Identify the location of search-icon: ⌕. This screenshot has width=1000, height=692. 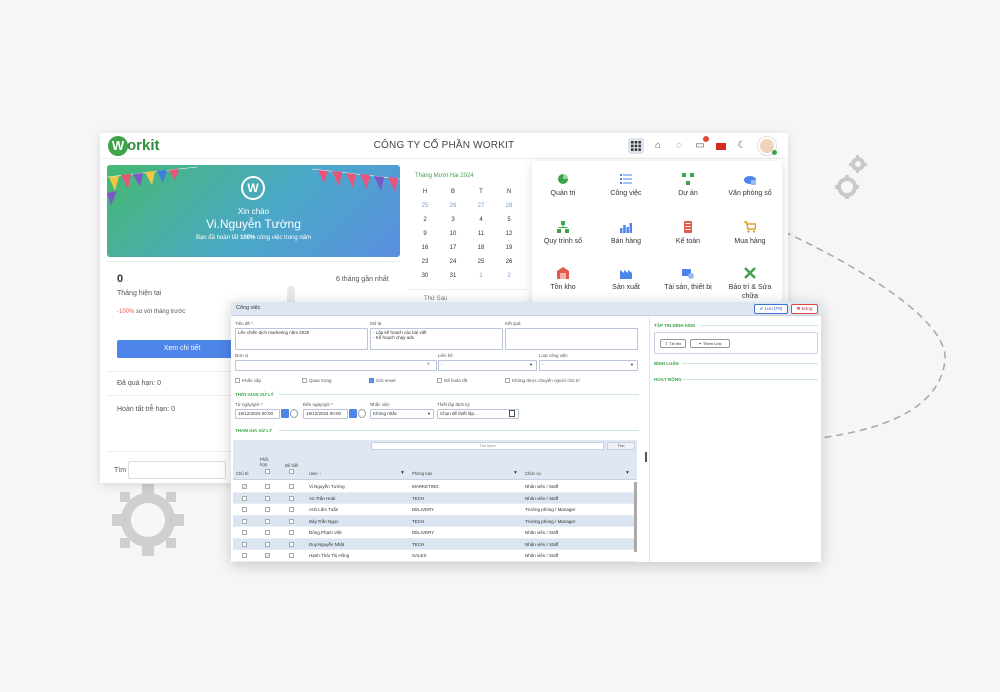
(428, 364).